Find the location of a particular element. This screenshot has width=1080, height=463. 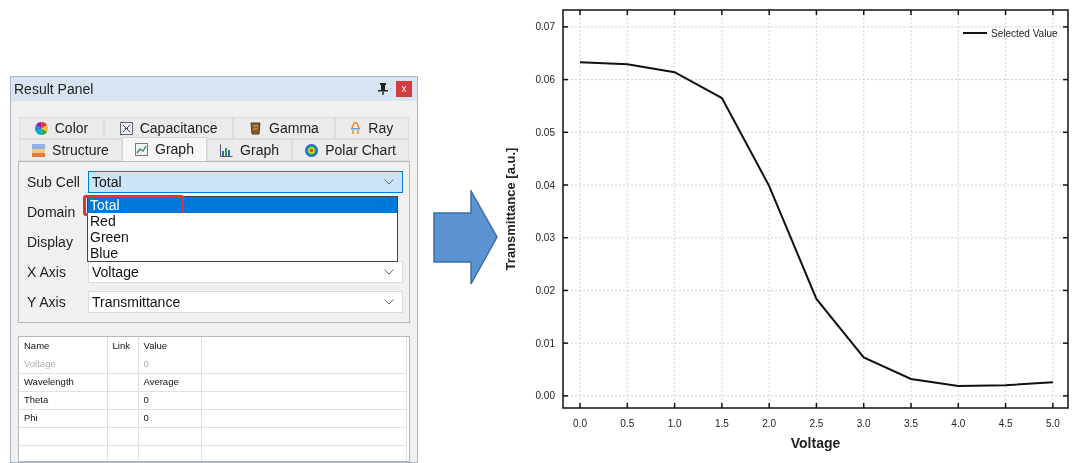

tick-label: 0.00 is located at coordinates (545, 396).